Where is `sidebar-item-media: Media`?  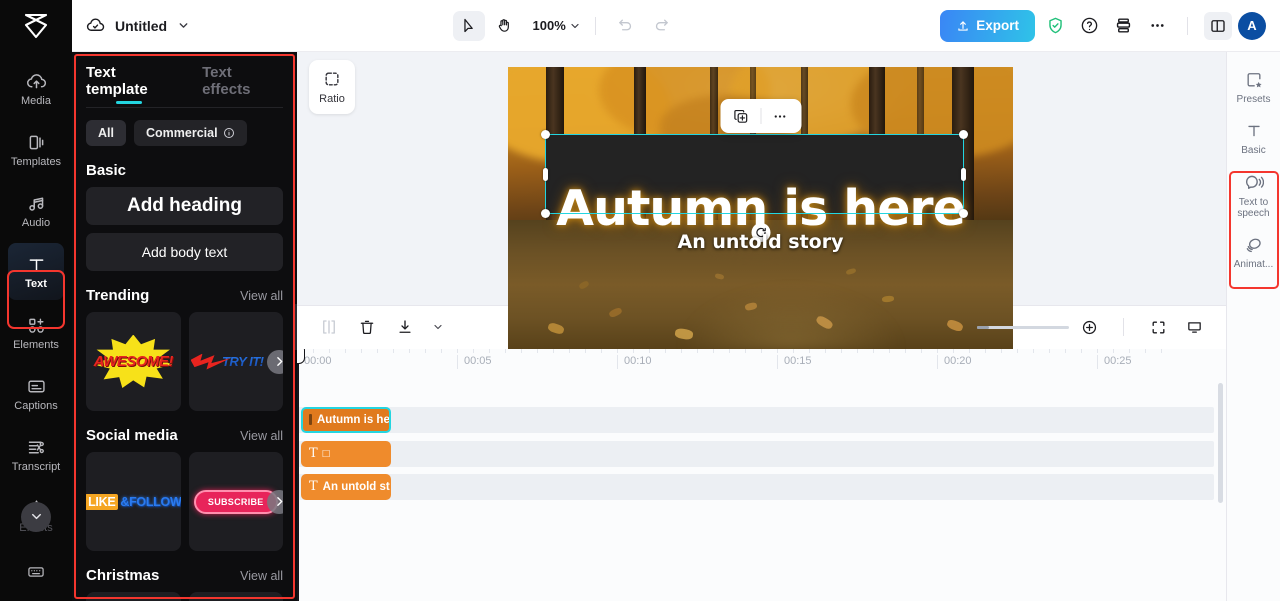
sidebar-item-media: Media is located at coordinates (36, 88).